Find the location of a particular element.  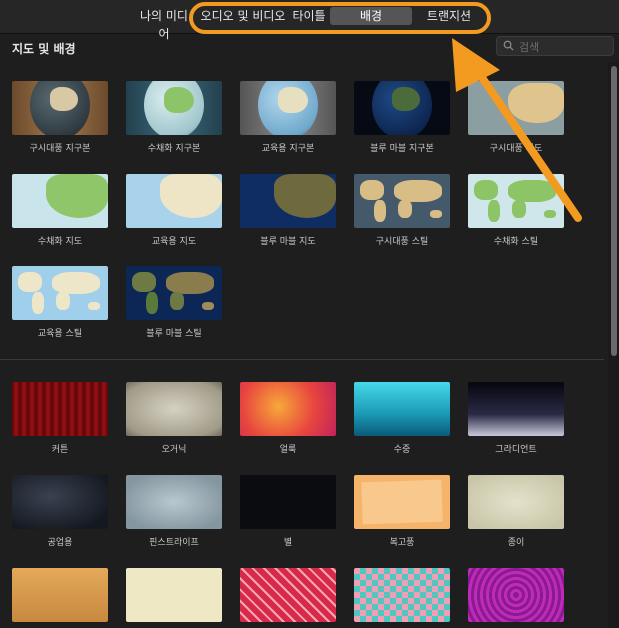

arrow-annotation is located at coordinates (517, 130).